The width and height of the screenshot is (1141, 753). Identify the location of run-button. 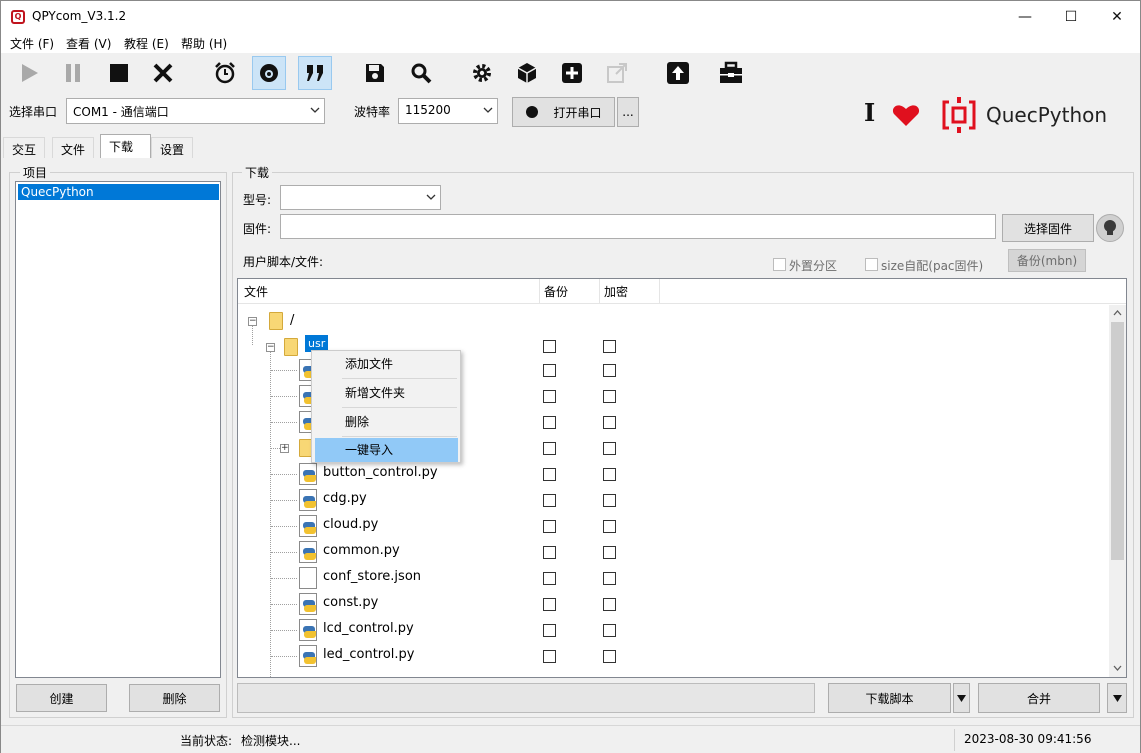
(29, 73).